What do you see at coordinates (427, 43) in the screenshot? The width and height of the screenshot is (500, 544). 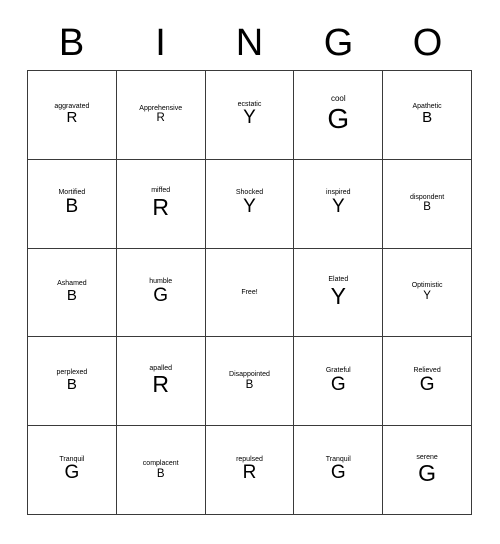 I see `bingo-header-letter-o: O` at bounding box center [427, 43].